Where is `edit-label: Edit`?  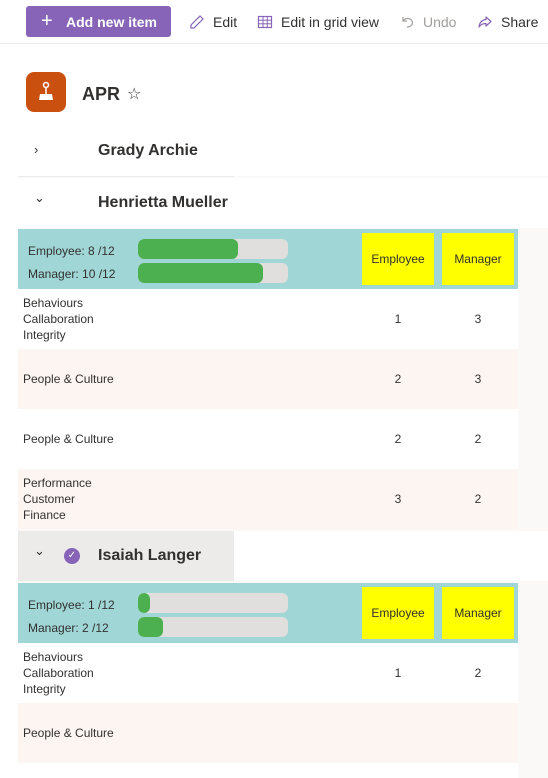
edit-label: Edit is located at coordinates (225, 22).